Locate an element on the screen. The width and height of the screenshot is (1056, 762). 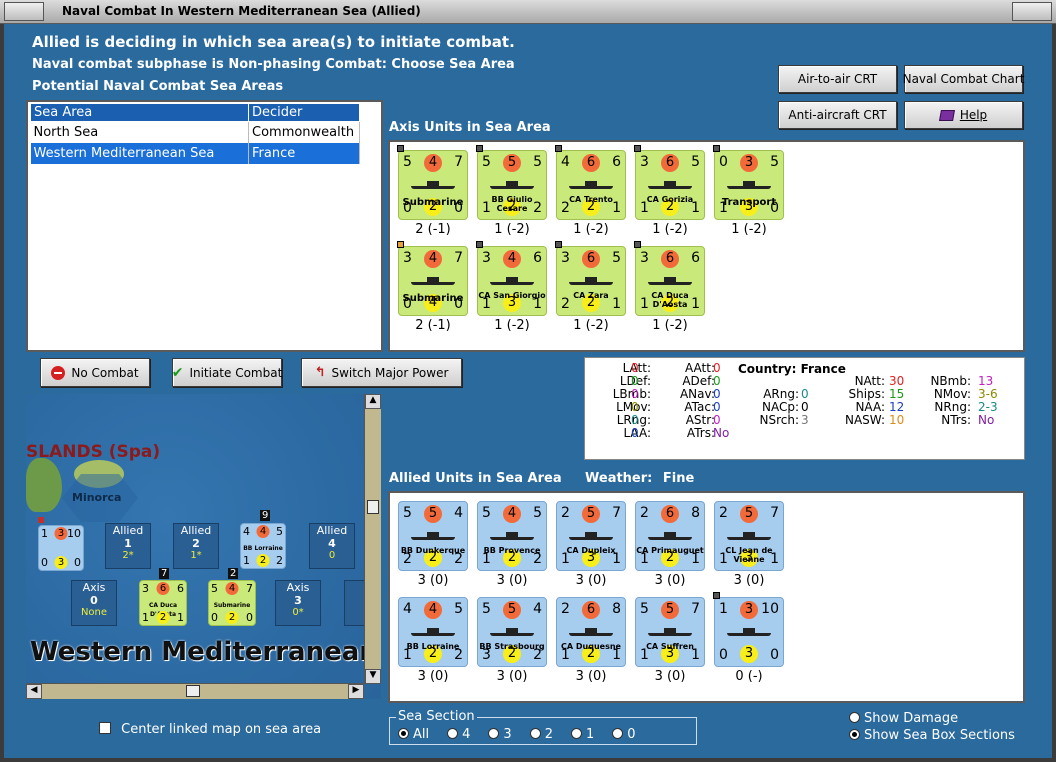
center-map-checkbox is located at coordinates (105, 728).